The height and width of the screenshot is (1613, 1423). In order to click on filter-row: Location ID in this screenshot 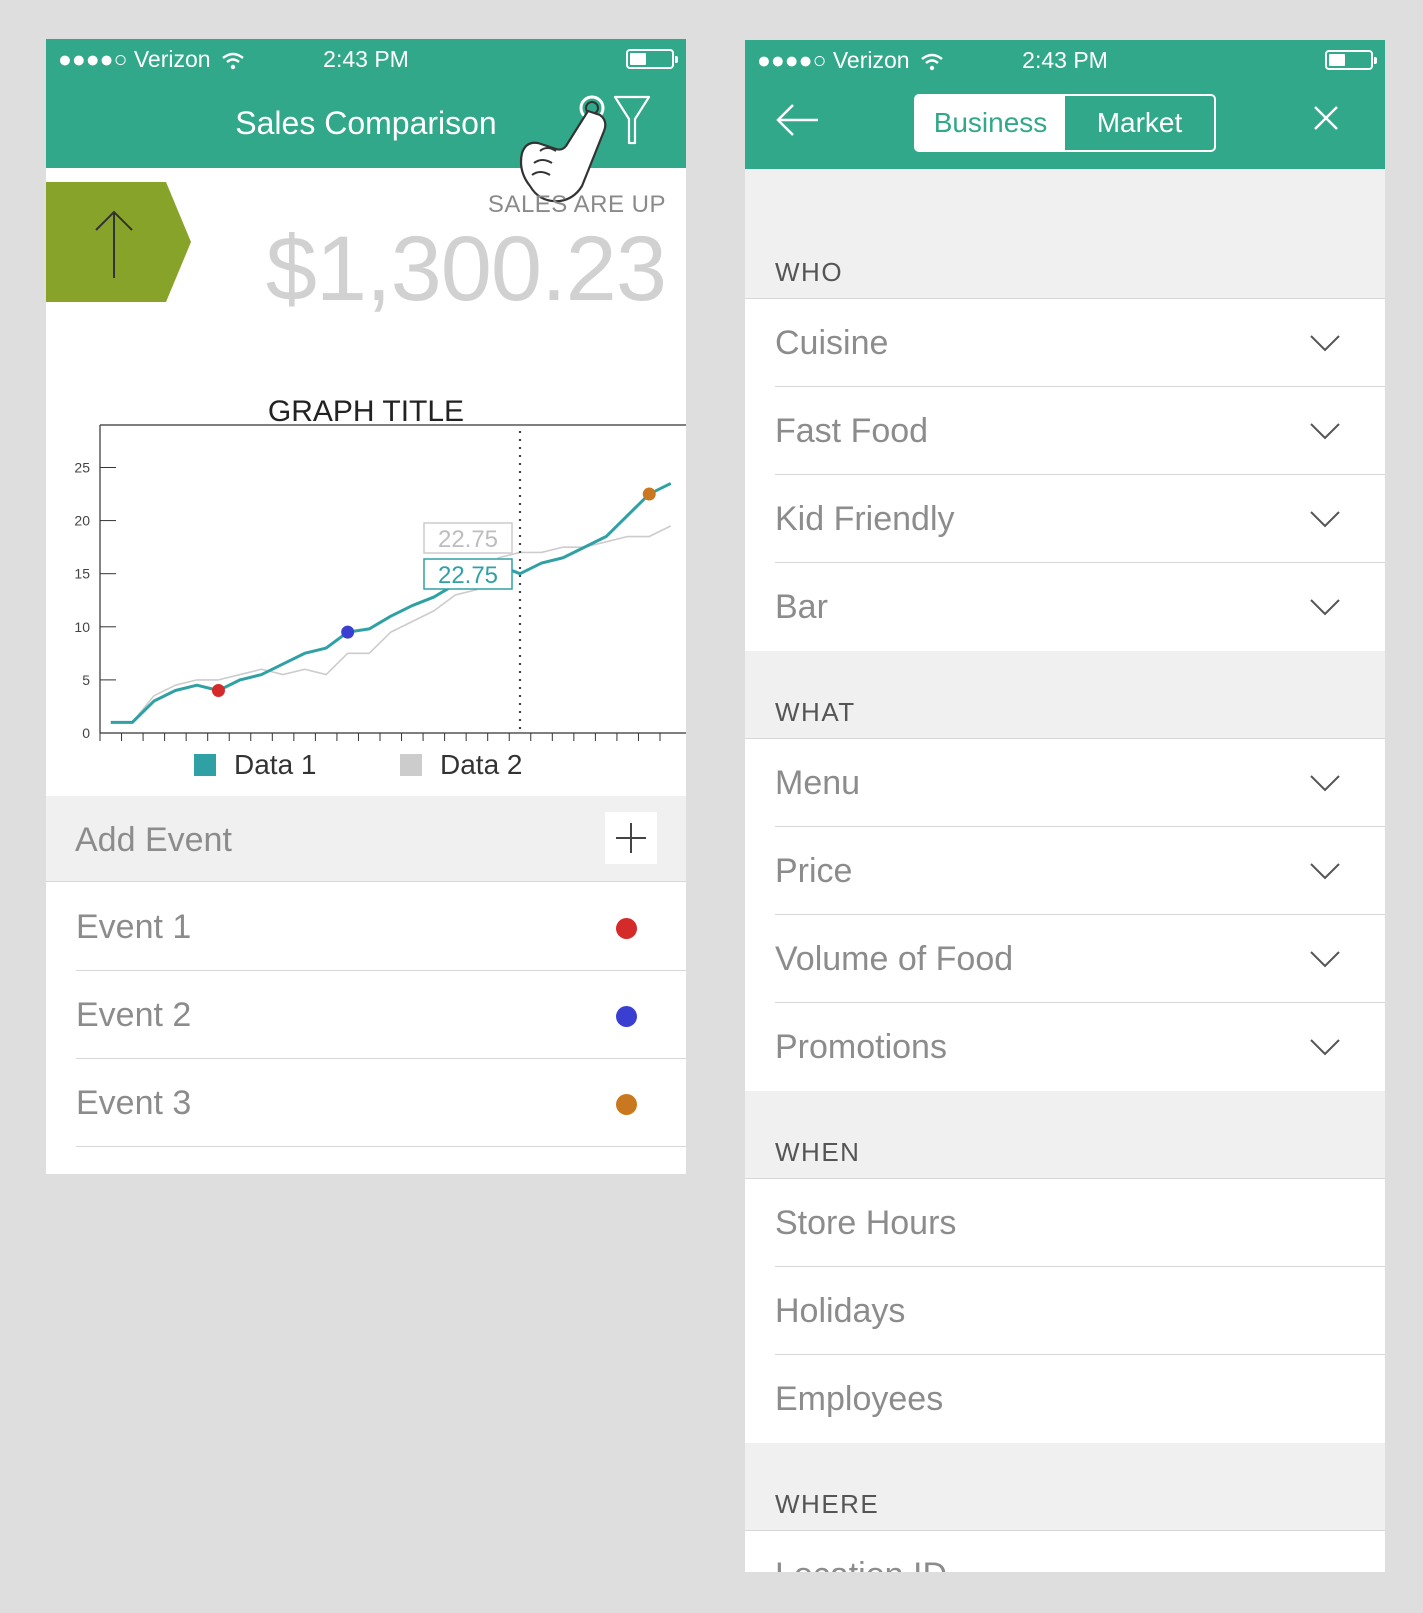, I will do `click(1080, 1551)`.